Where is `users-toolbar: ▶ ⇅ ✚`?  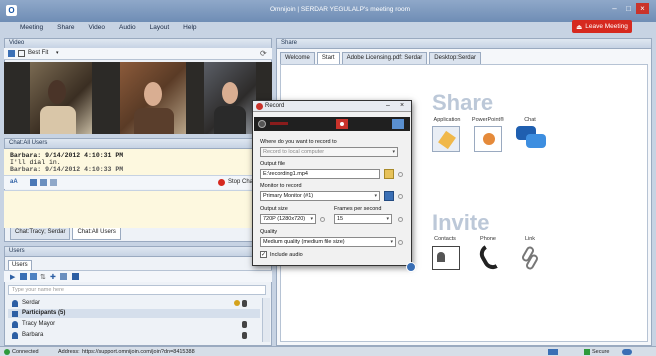 users-toolbar: ▶ ⇅ ✚ is located at coordinates (138, 276).